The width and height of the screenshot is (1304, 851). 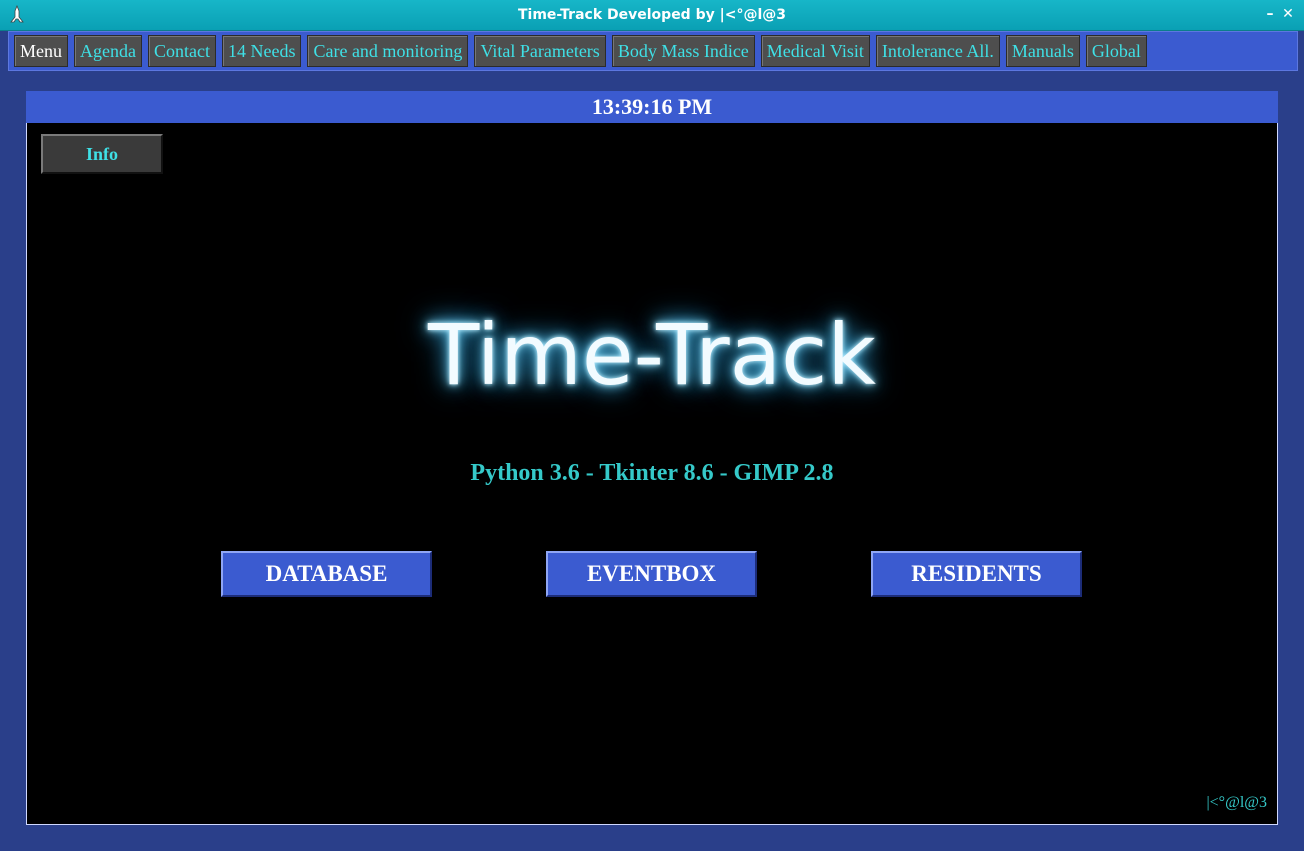 What do you see at coordinates (102, 154) in the screenshot?
I see `info-button: Info` at bounding box center [102, 154].